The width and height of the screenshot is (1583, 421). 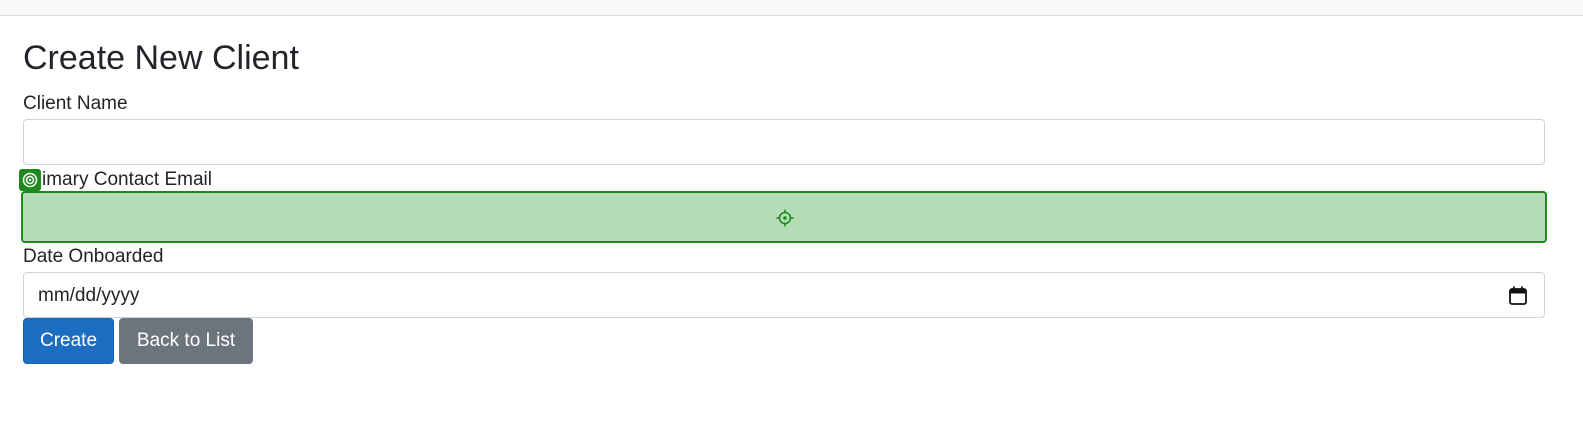 I want to click on target-badge-icon, so click(x=30, y=180).